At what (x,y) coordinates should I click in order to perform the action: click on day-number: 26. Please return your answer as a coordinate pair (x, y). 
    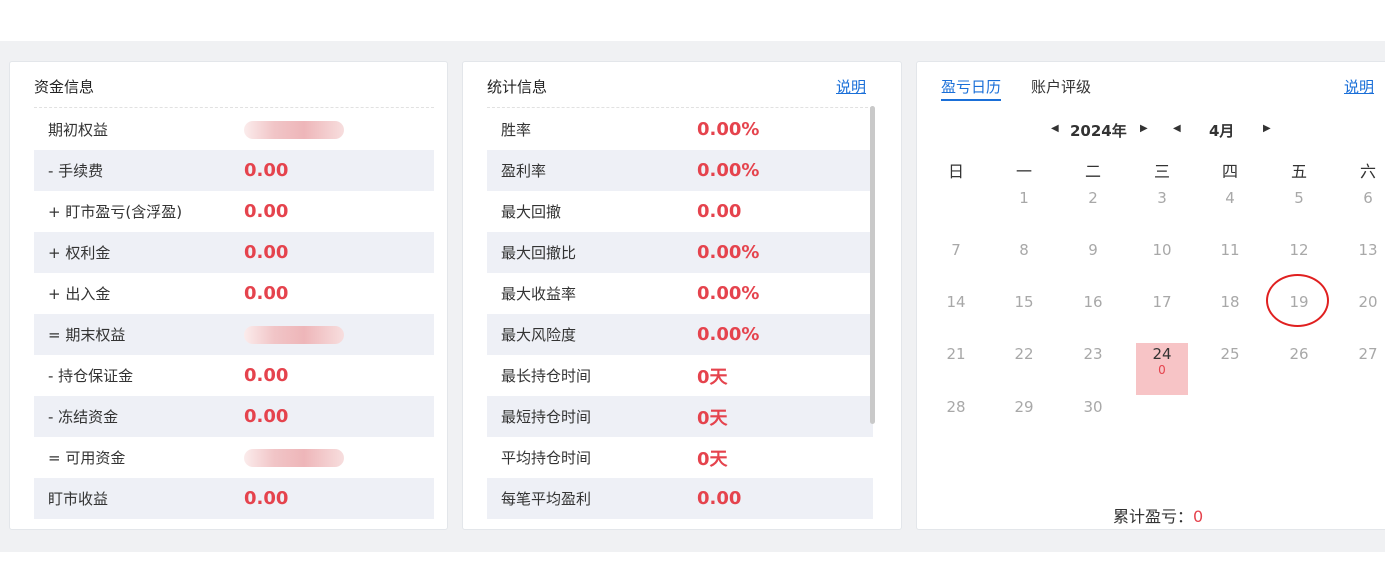
    Looking at the image, I should click on (1299, 354).